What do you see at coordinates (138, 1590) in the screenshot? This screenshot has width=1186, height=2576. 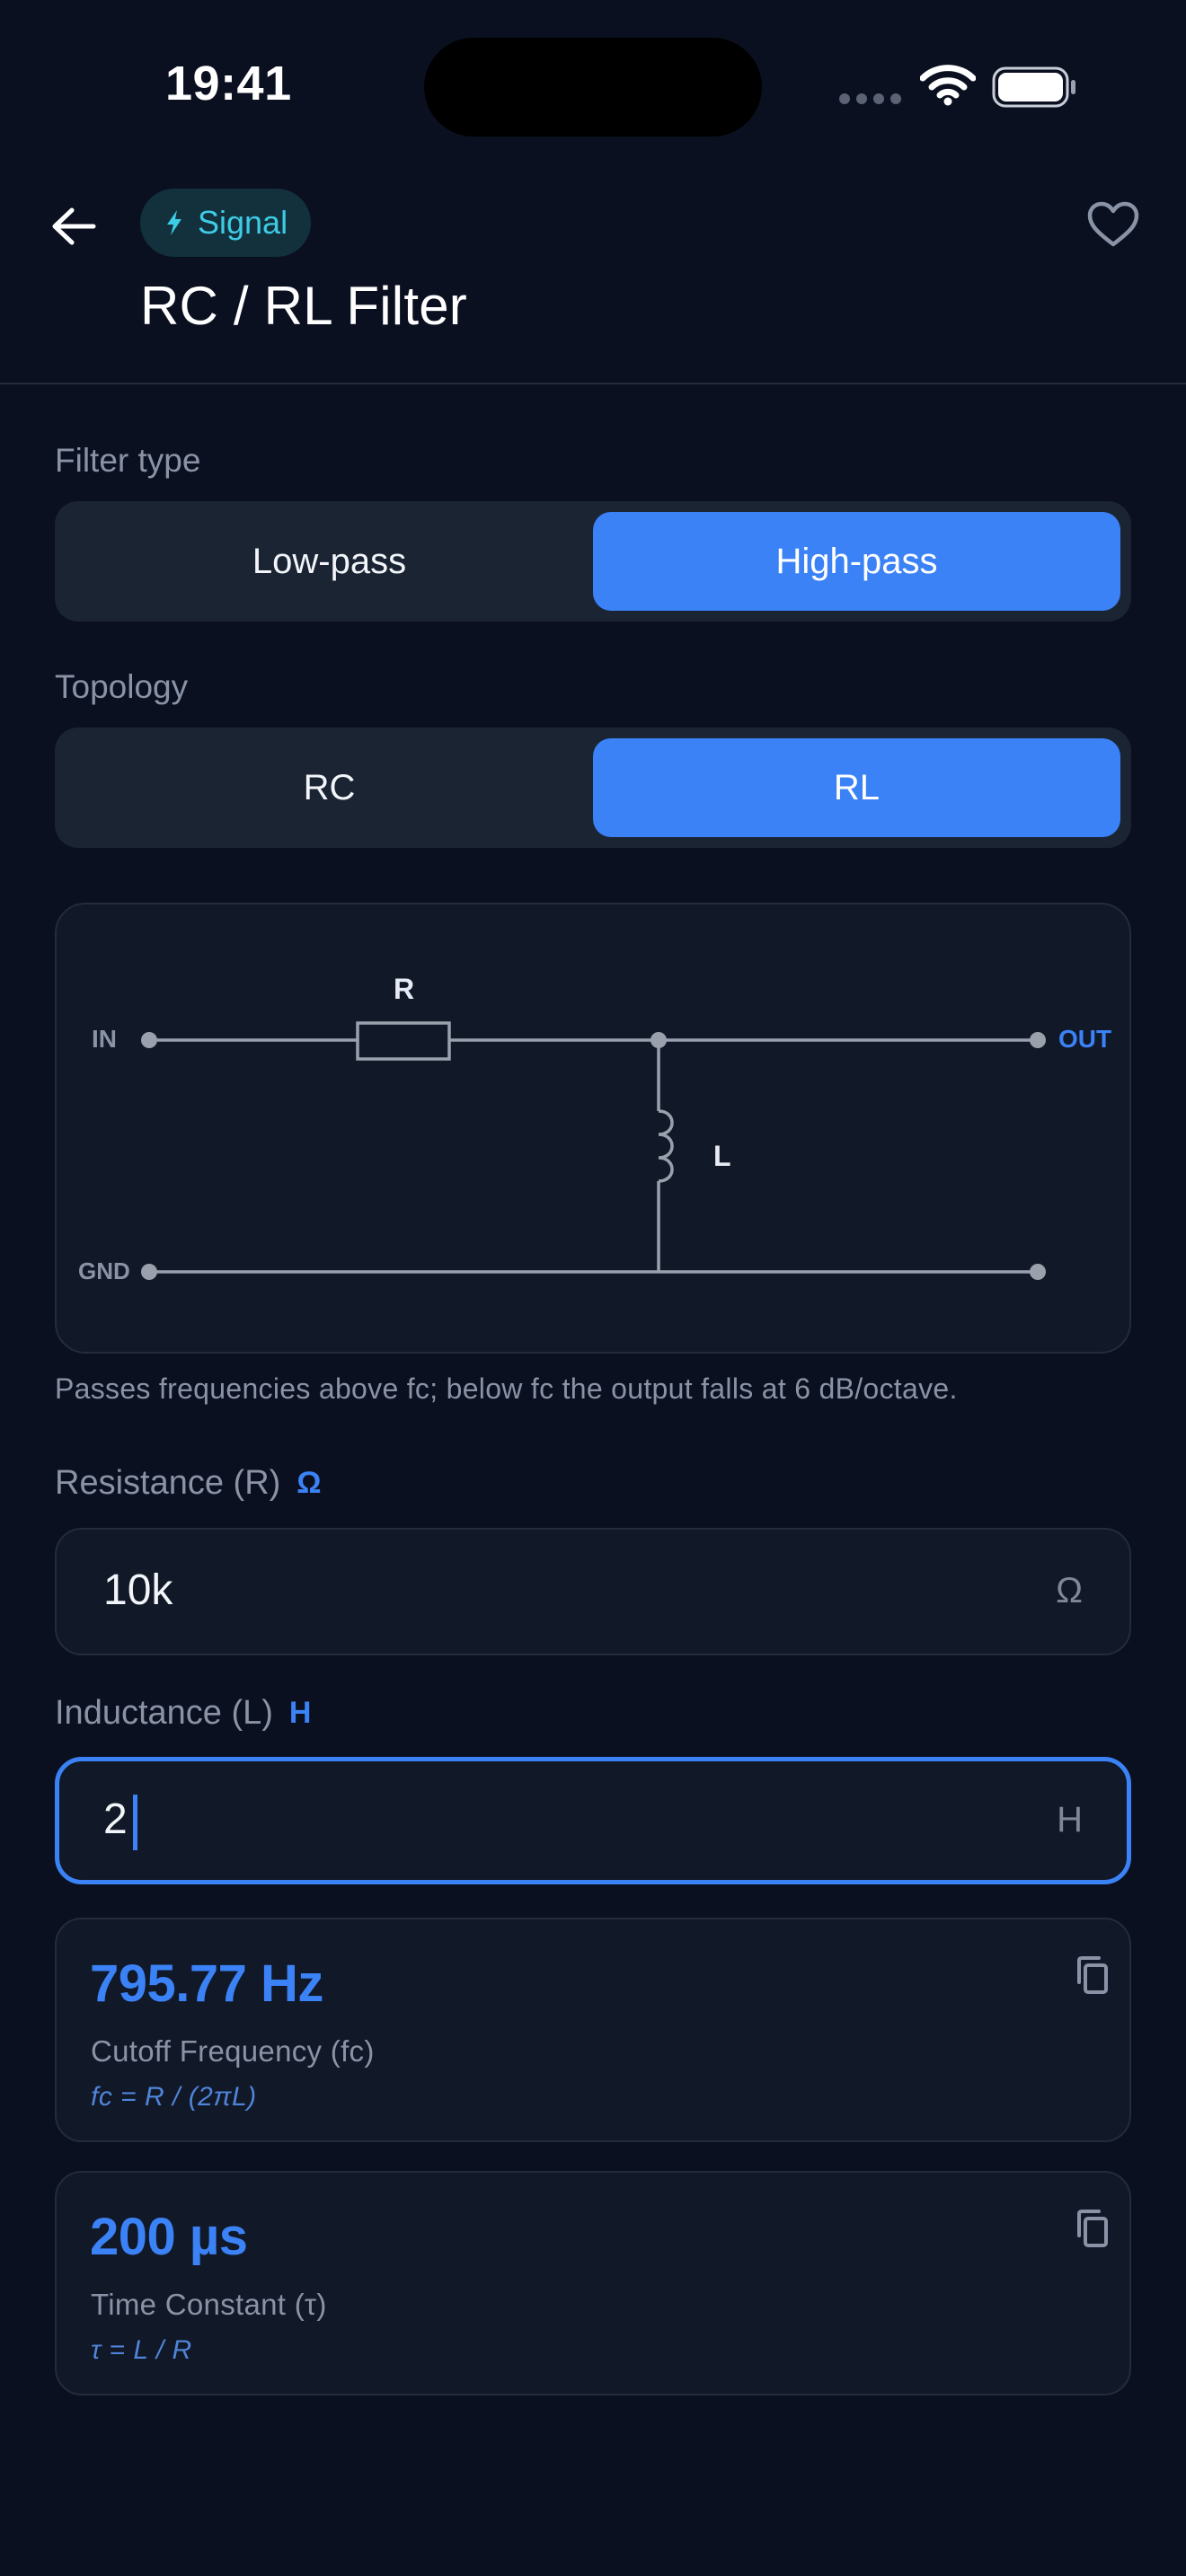 I see `resistance-input-value: 10k` at bounding box center [138, 1590].